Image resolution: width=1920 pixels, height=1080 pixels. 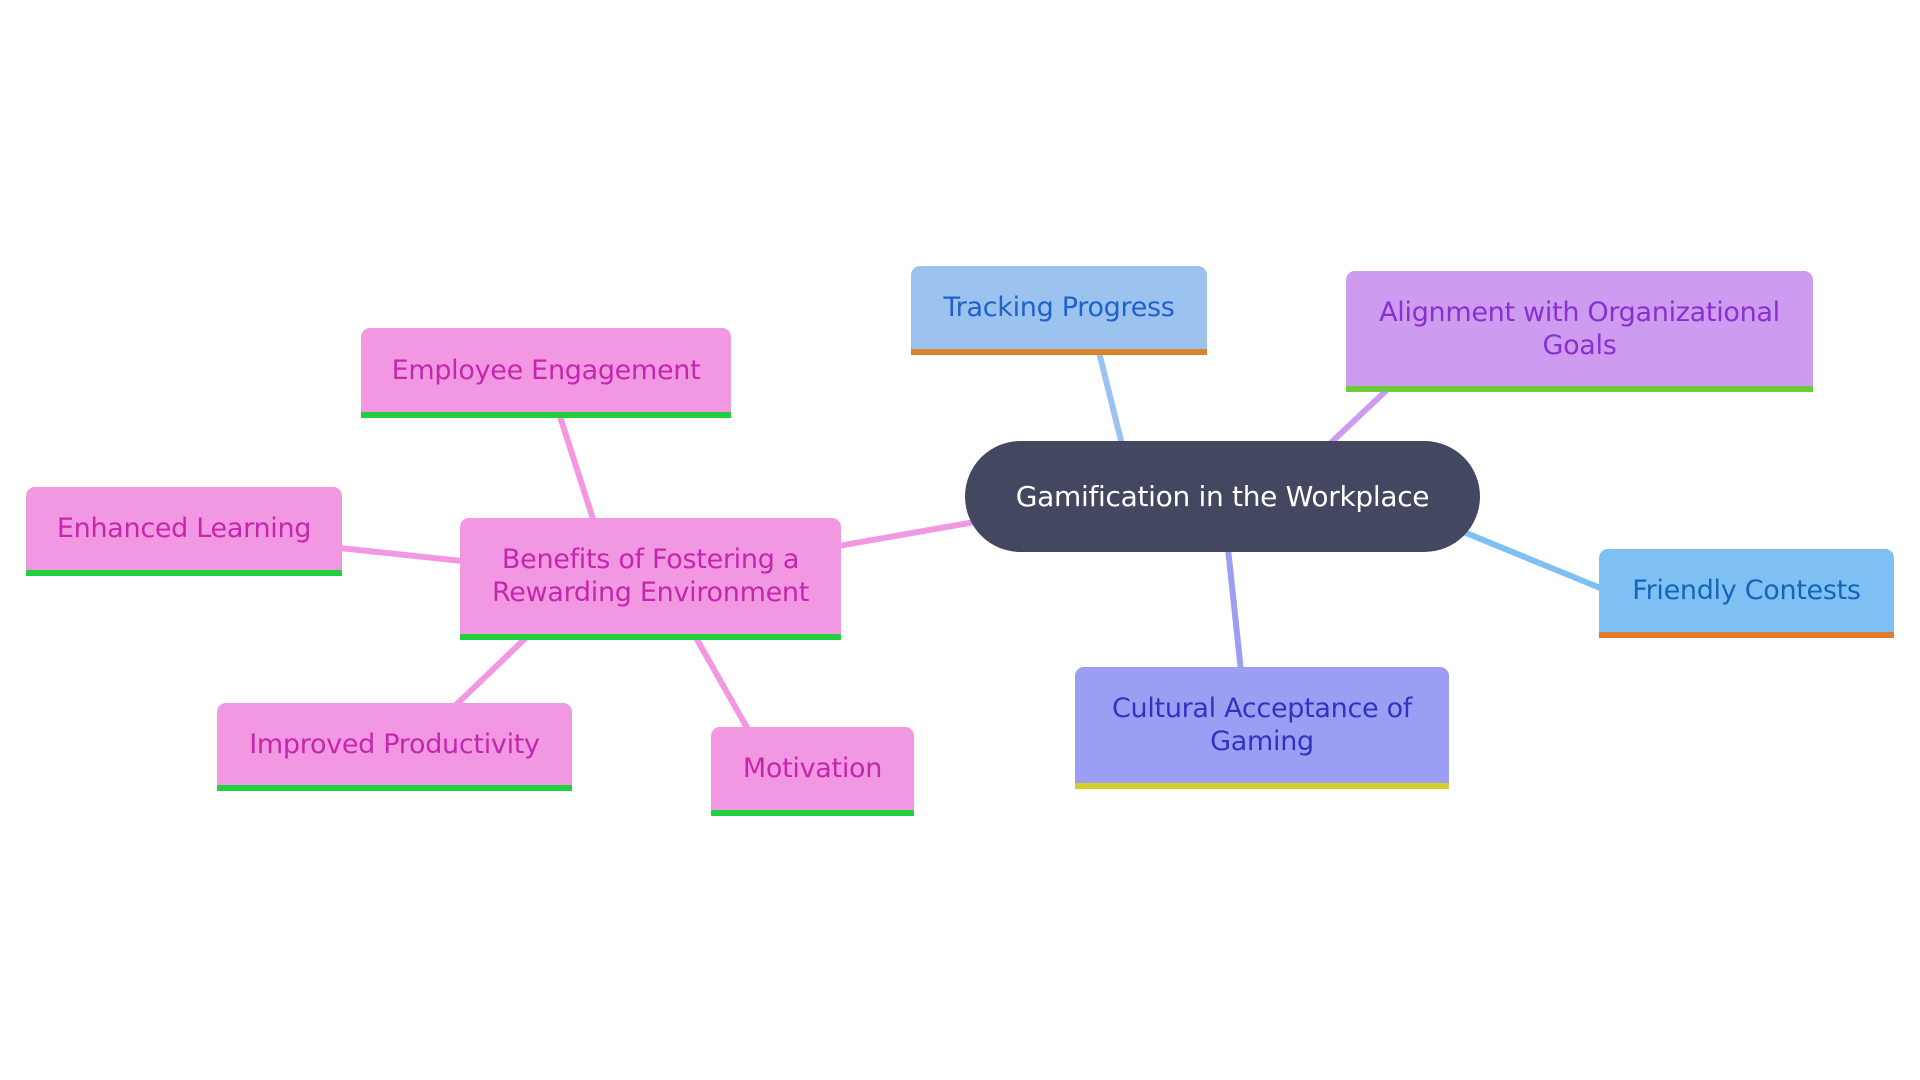 I want to click on node-tracking-progress: Tracking Progress, so click(x=1059, y=310).